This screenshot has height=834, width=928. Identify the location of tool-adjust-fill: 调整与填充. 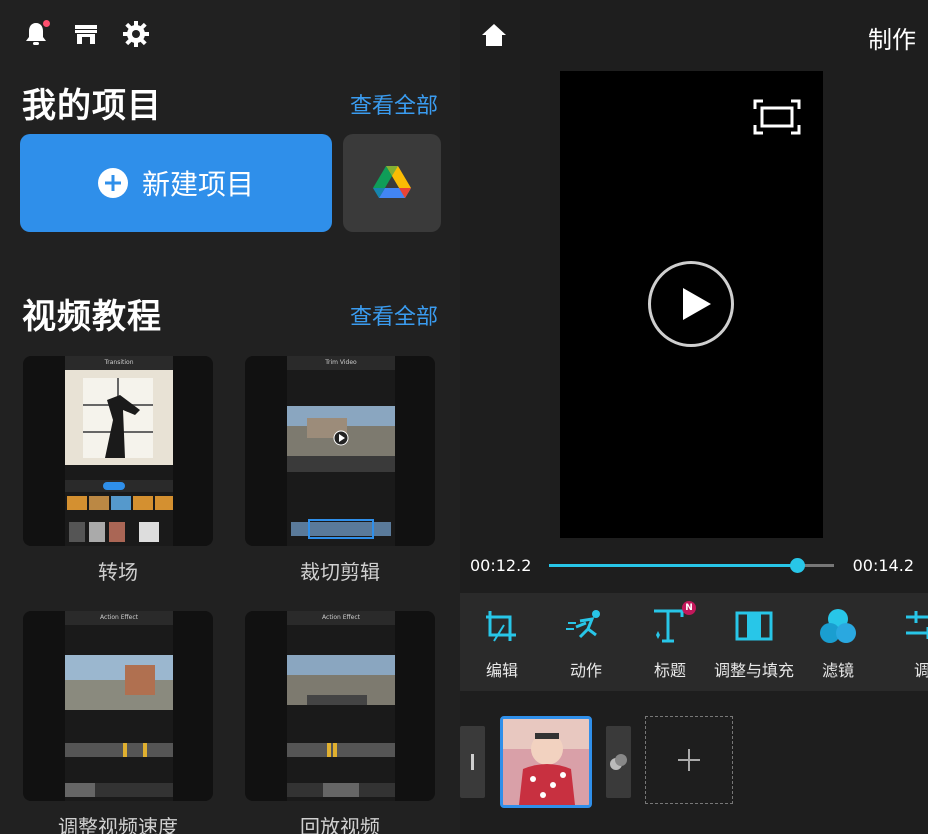
(754, 642).